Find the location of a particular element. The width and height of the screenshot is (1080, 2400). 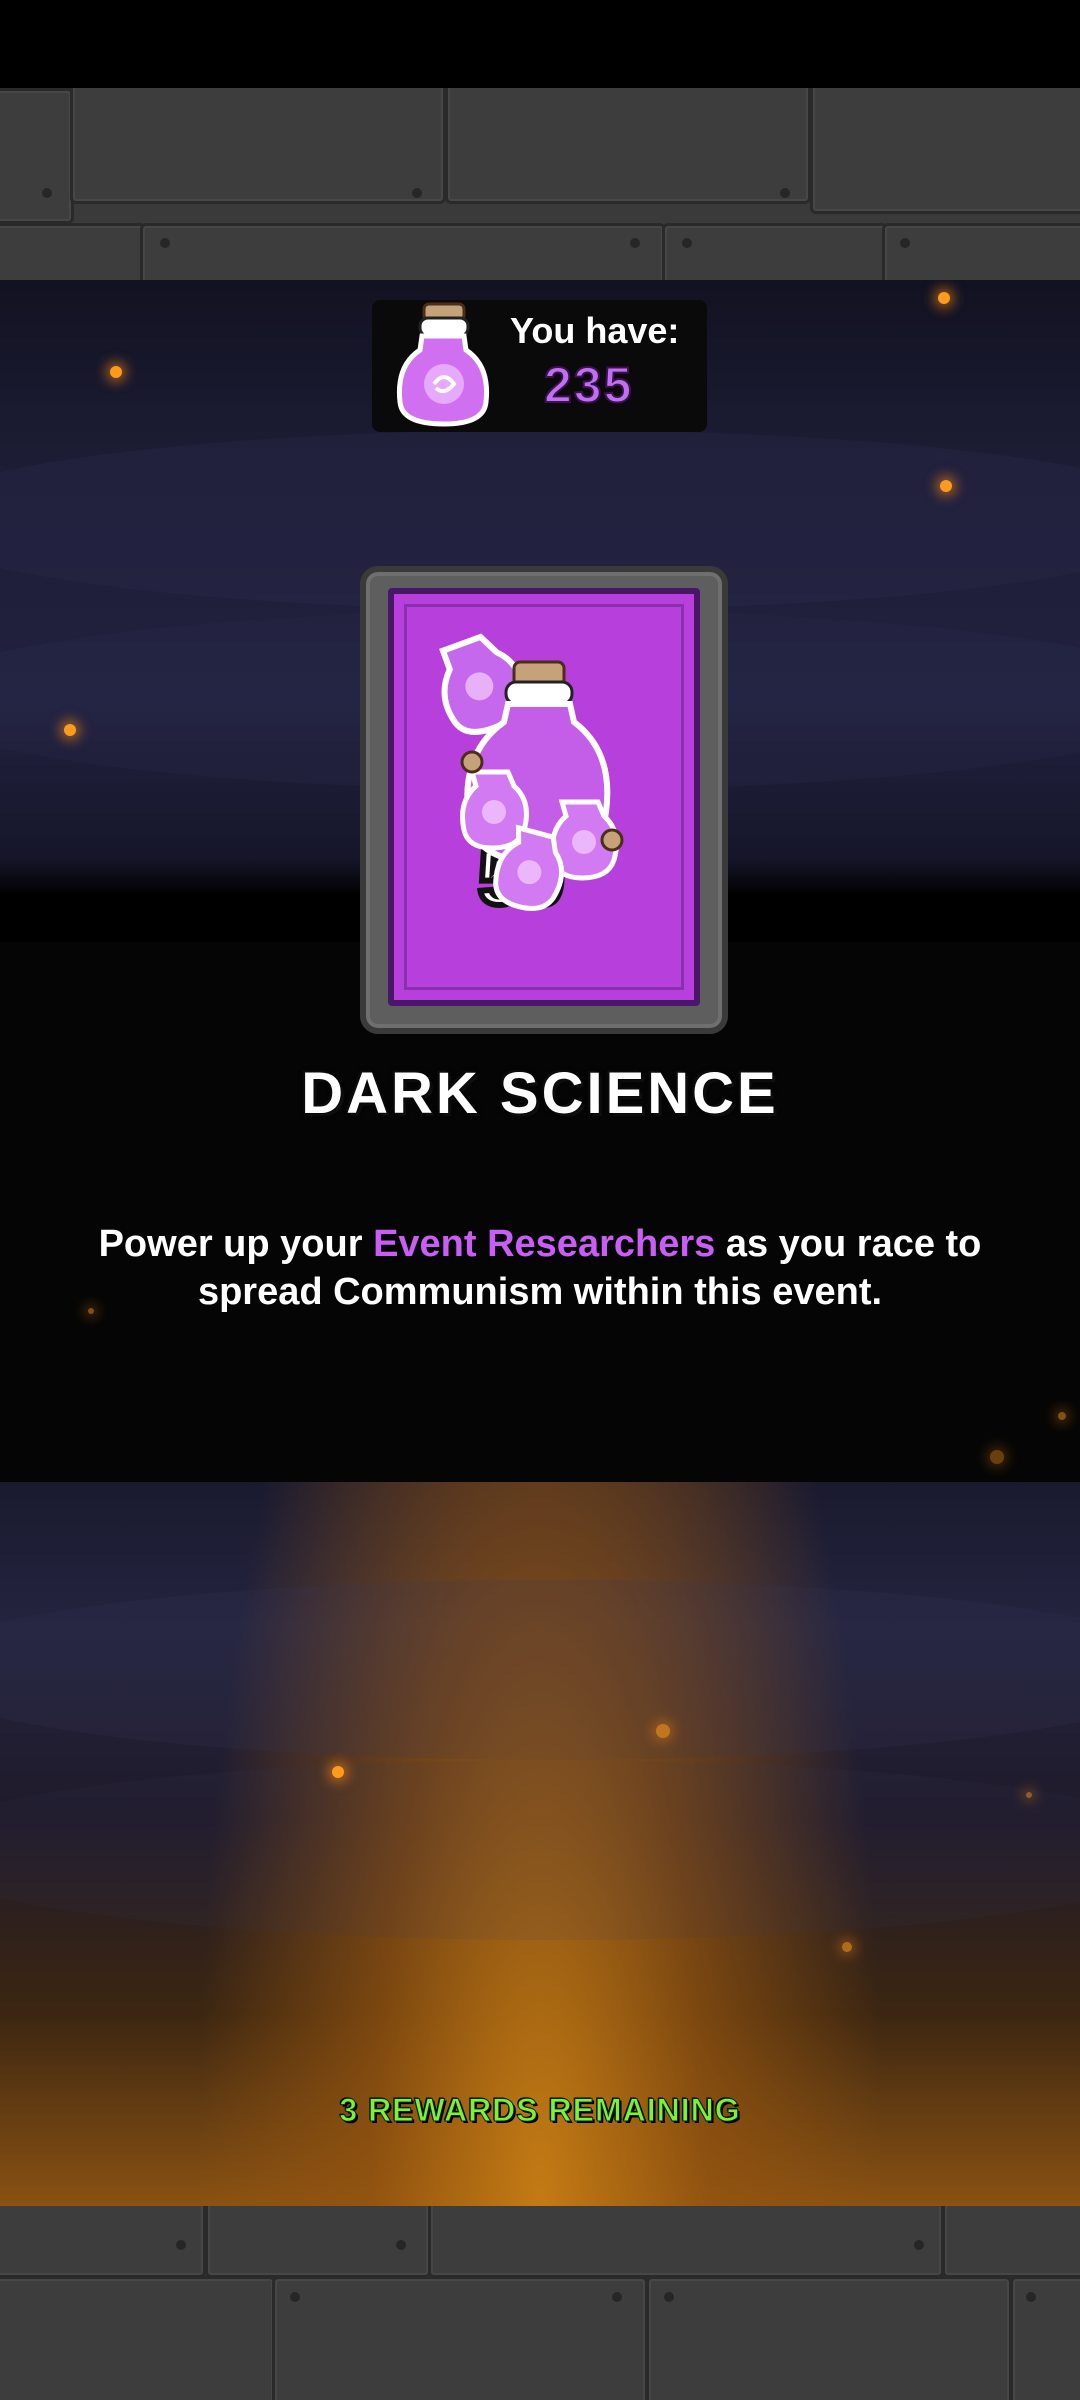

rewards-remaining-label: 3 REWARDS REMAINING is located at coordinates (540, 2110).